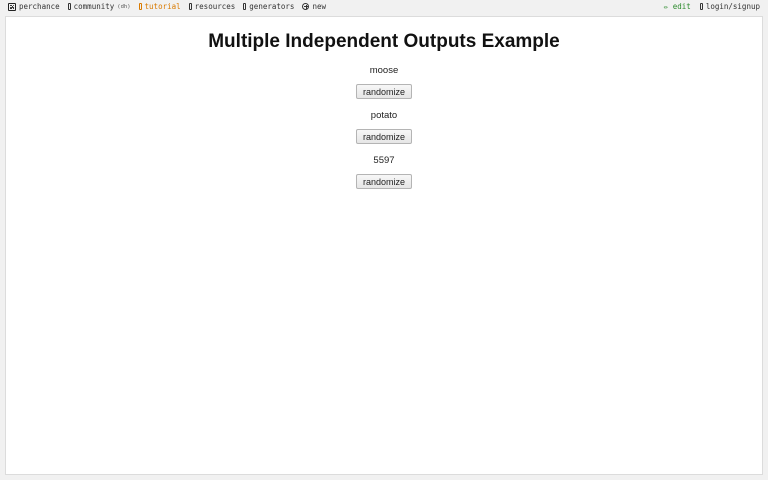 This screenshot has height=480, width=768. I want to click on plus-circle-icon, so click(306, 6).